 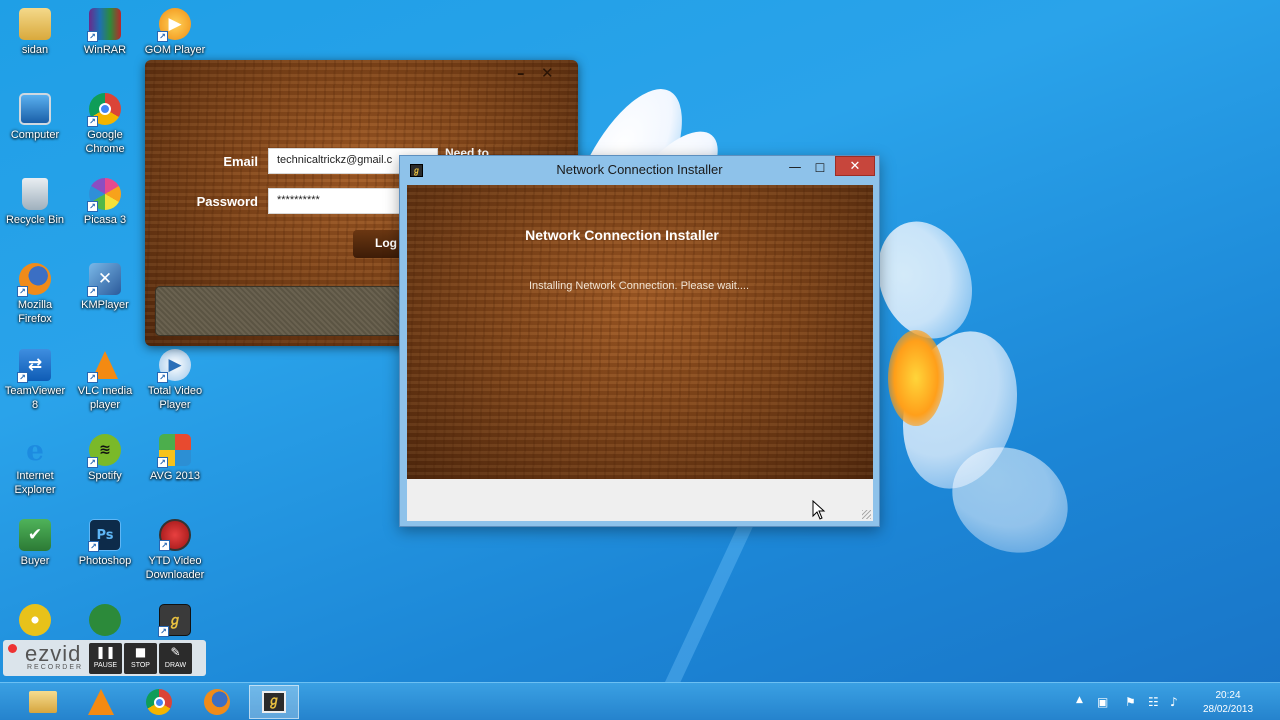 What do you see at coordinates (175, 535) in the screenshot?
I see `ytd-downloader-icon: ↗` at bounding box center [175, 535].